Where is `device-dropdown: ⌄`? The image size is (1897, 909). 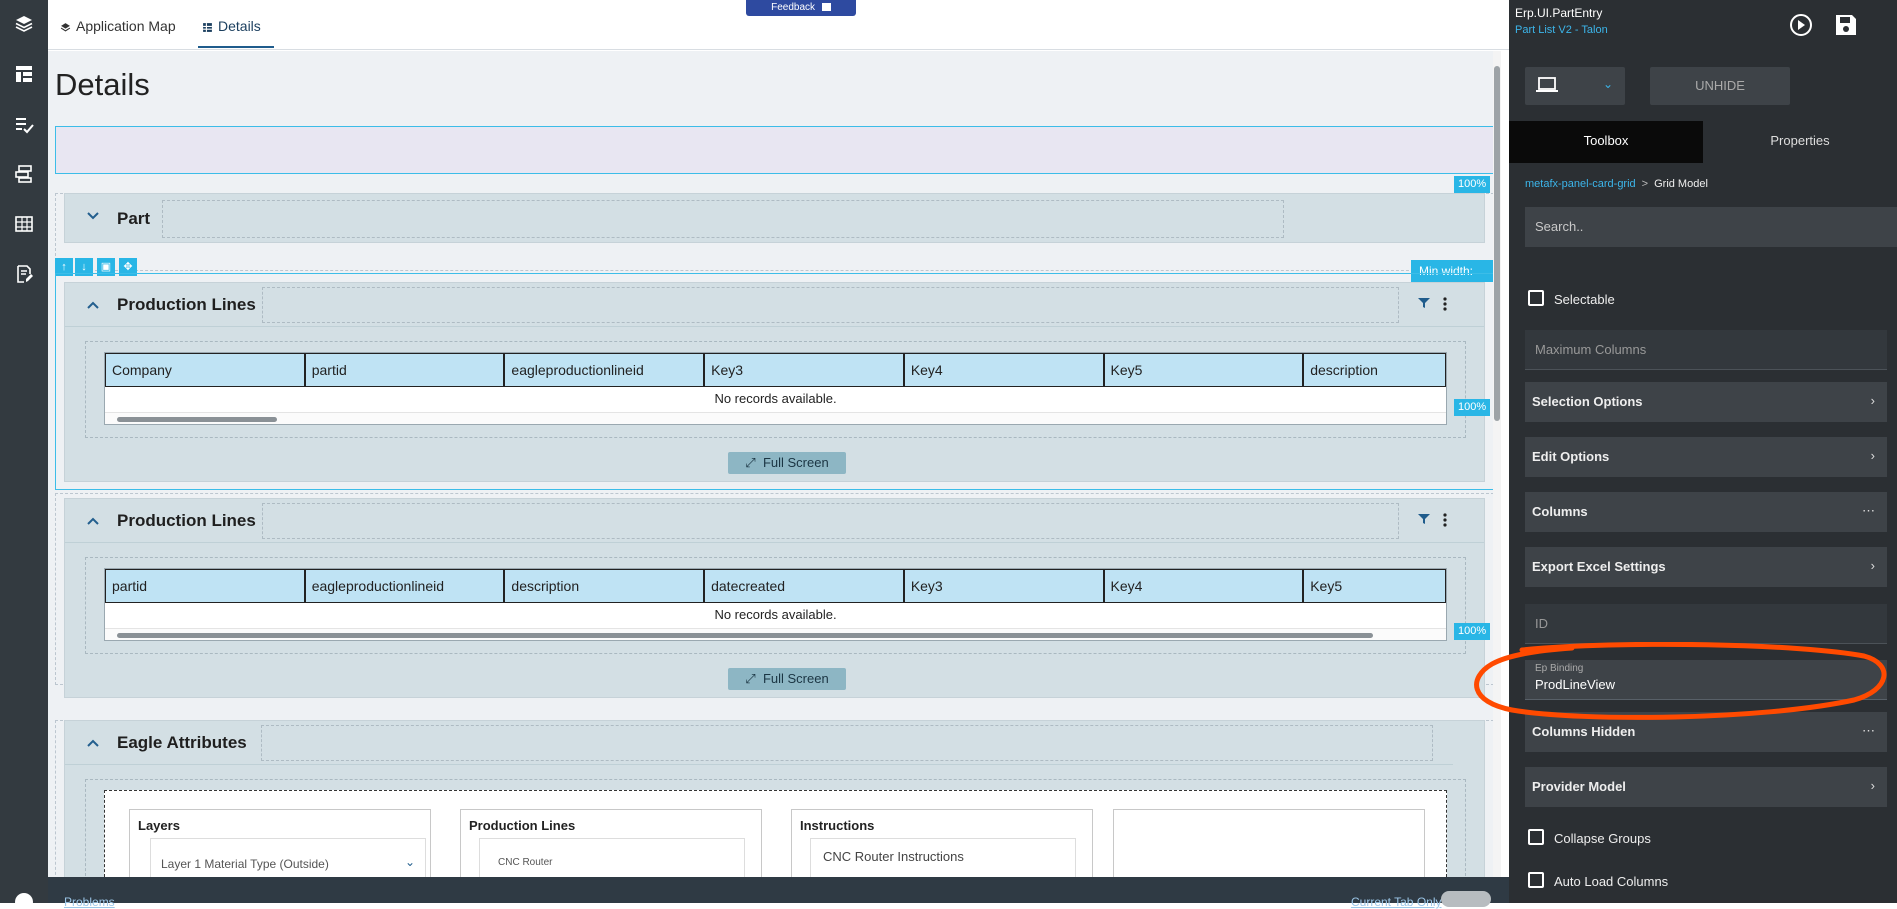 device-dropdown: ⌄ is located at coordinates (1575, 86).